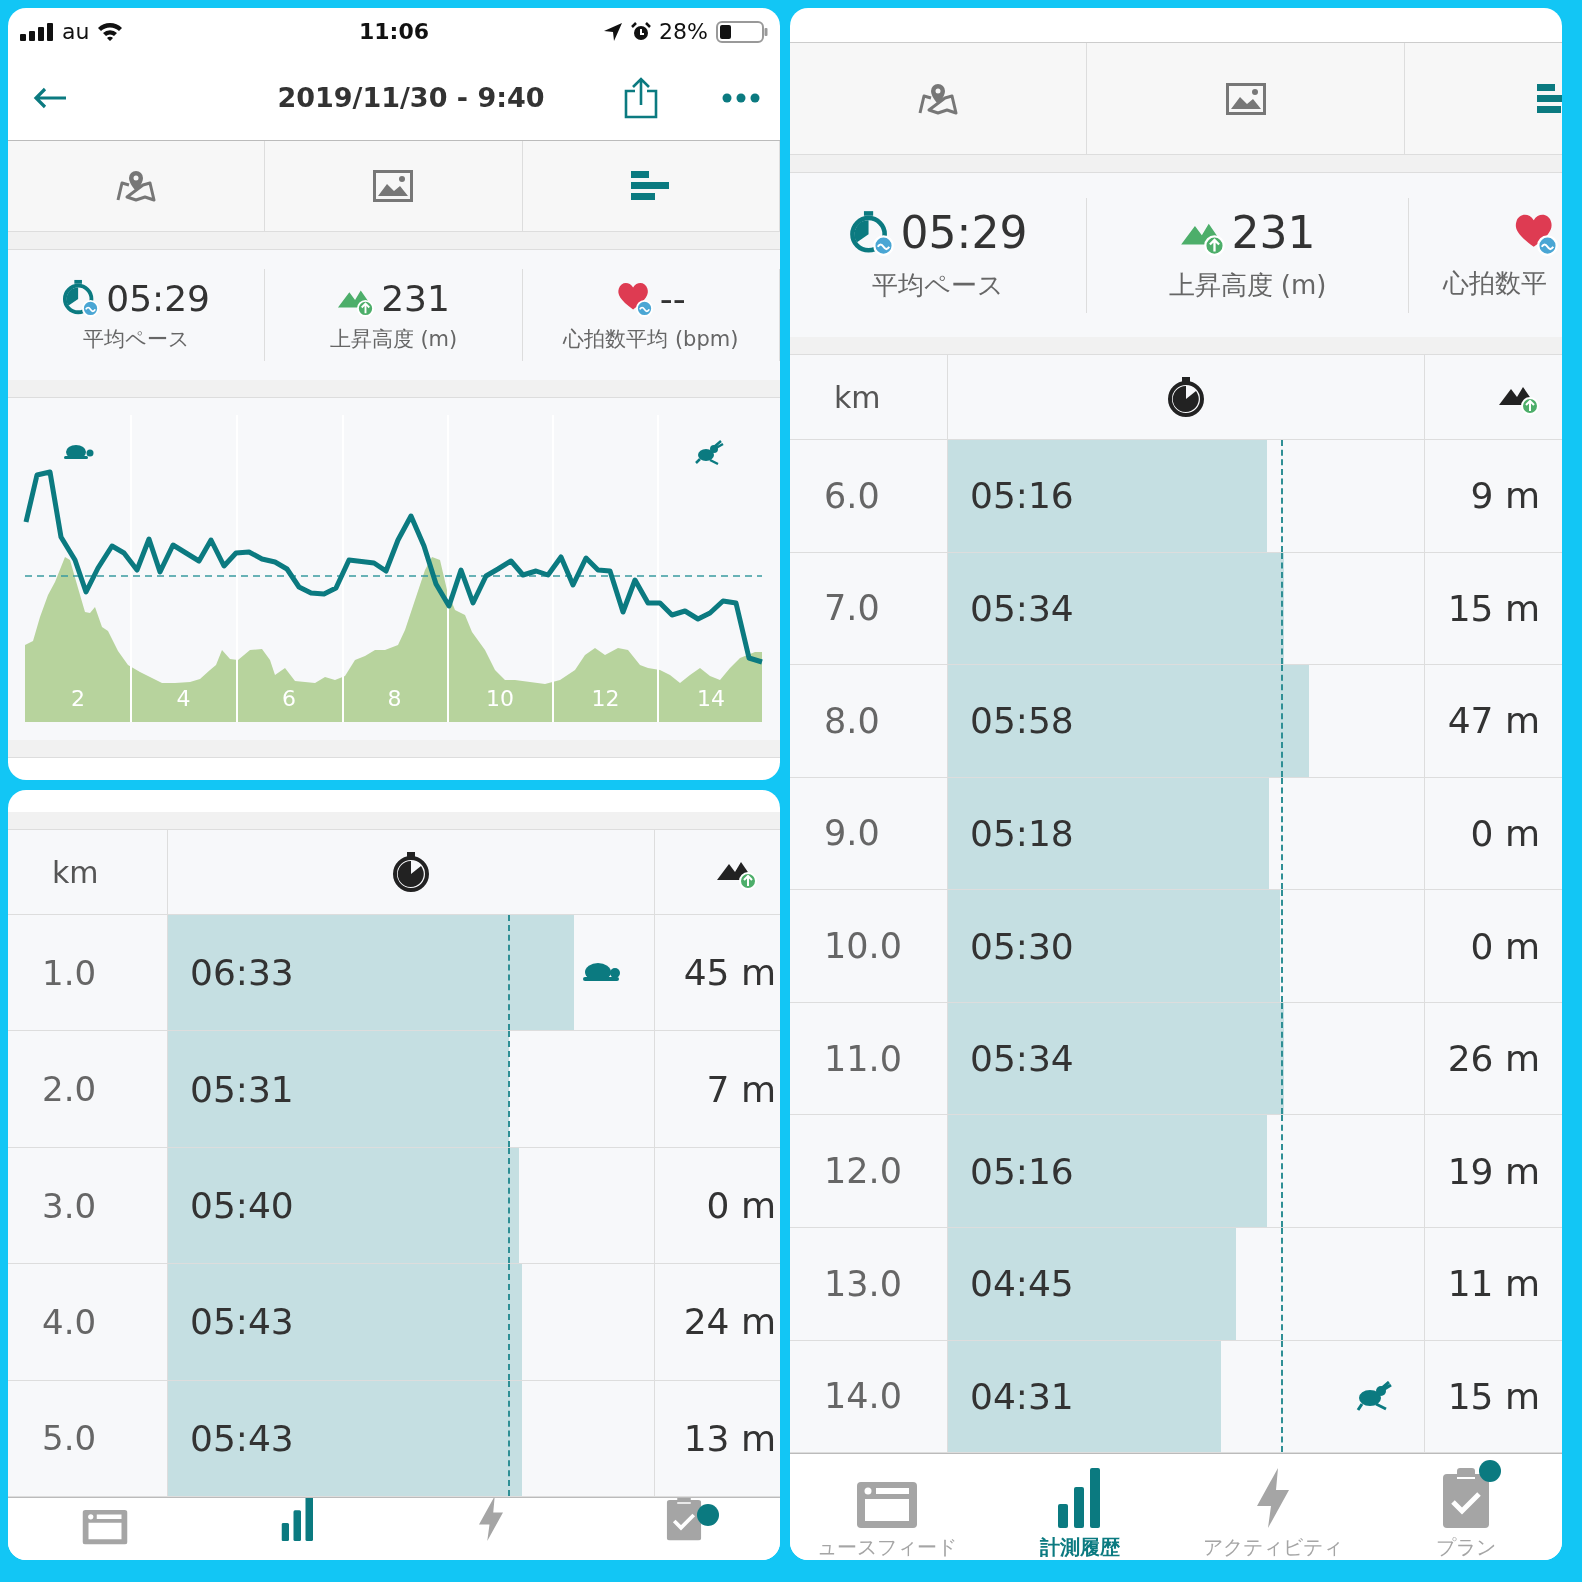  Describe the element at coordinates (1021, 1396) in the screenshot. I see `pace-cell-text: 04:31` at that location.